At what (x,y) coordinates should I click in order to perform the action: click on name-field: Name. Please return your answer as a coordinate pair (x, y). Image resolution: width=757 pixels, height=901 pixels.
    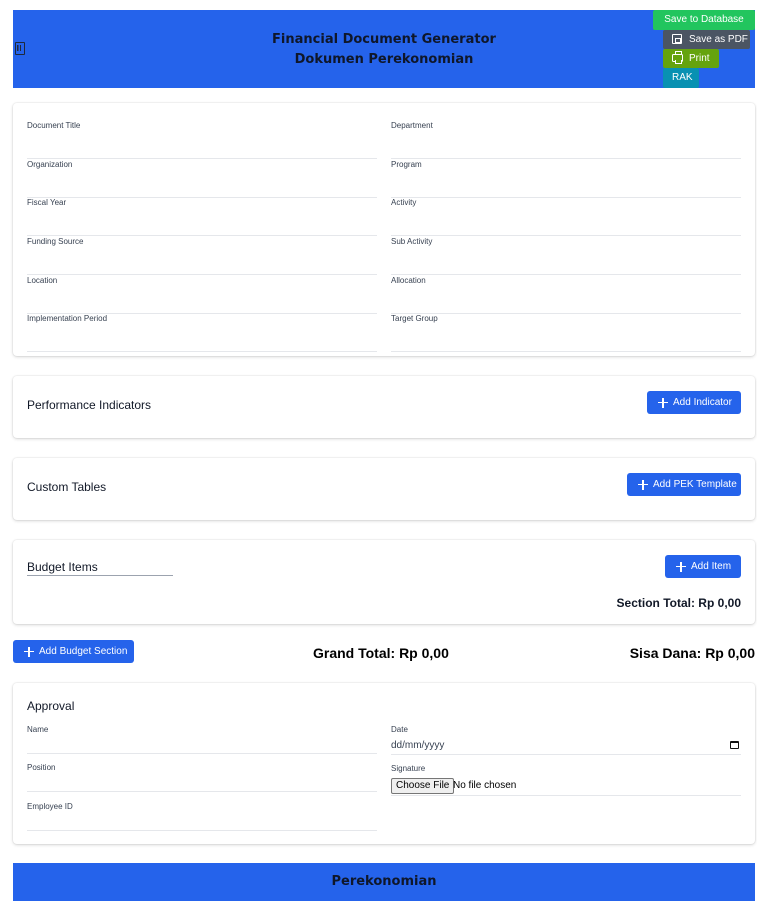
    Looking at the image, I should click on (202, 739).